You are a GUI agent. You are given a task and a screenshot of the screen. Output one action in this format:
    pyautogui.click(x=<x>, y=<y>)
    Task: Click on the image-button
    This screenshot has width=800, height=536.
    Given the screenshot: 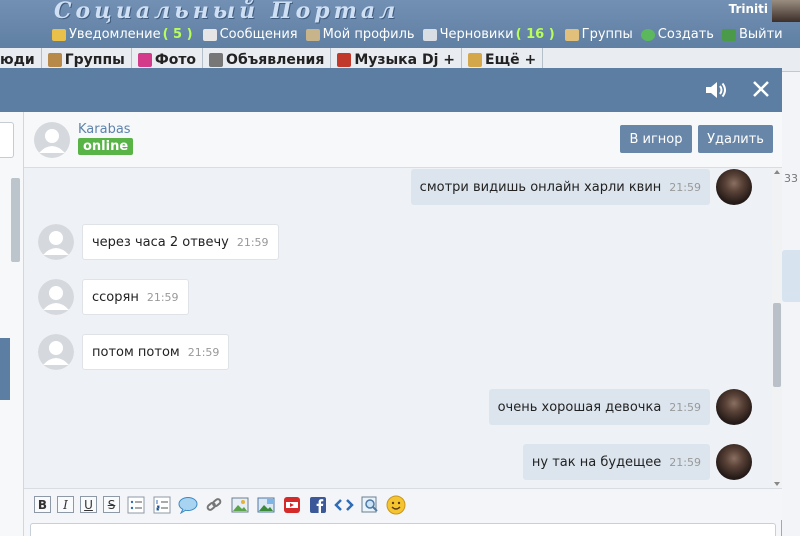 What is the action you would take?
    pyautogui.click(x=240, y=505)
    